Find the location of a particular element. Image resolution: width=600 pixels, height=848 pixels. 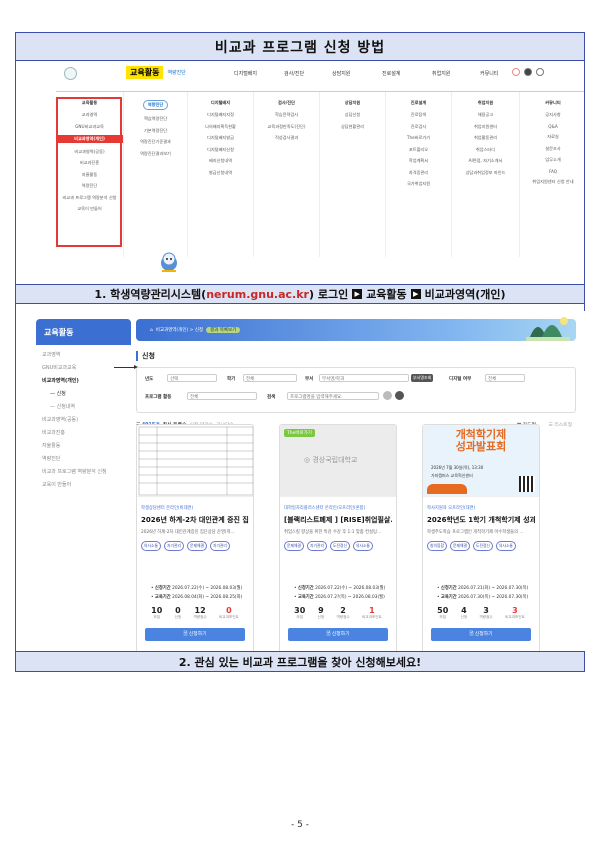

sidebar-subitem: — 신청내역 is located at coordinates (83, 406).